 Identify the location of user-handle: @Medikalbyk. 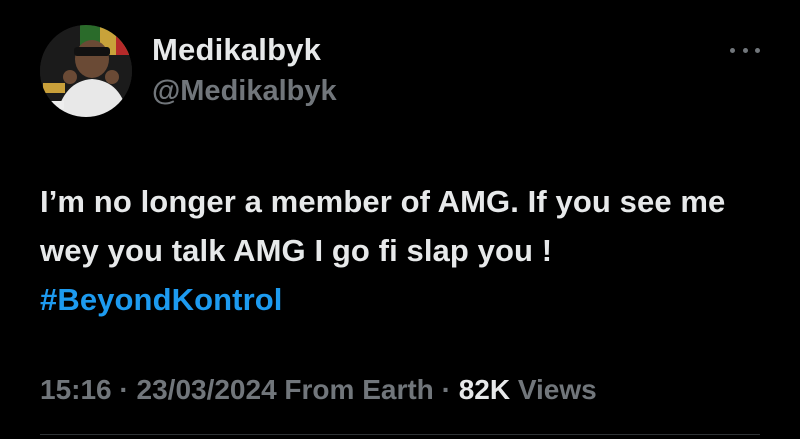
(244, 91).